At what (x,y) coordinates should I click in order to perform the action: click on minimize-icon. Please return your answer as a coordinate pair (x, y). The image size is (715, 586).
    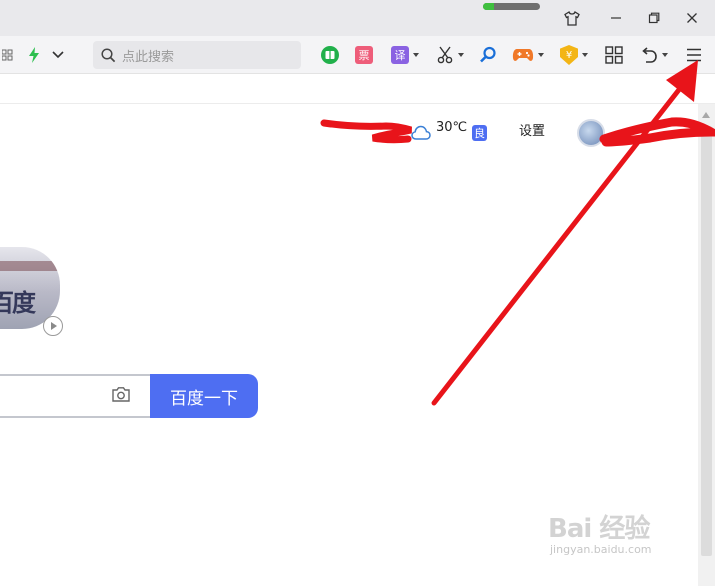
    Looking at the image, I should click on (616, 18).